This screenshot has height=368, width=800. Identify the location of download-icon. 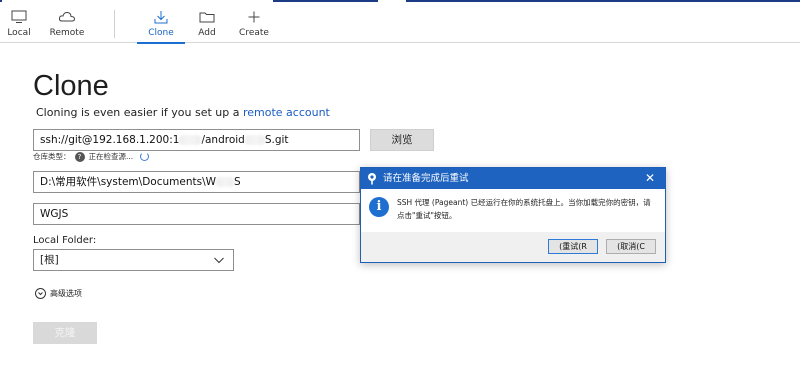
(161, 17).